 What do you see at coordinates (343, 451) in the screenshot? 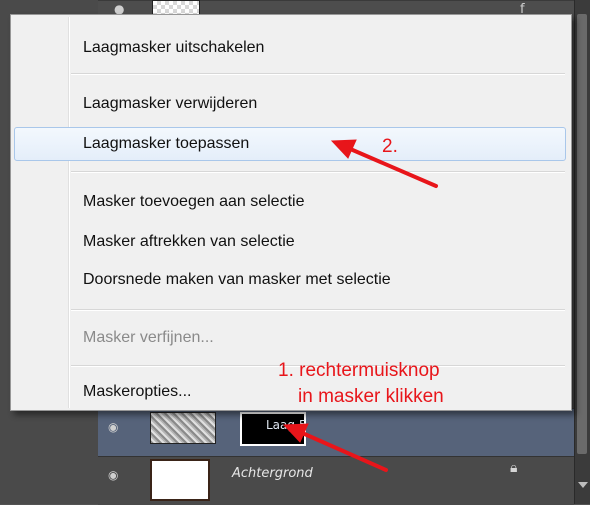
I see `arrow-to-mask-thumbnail` at bounding box center [343, 451].